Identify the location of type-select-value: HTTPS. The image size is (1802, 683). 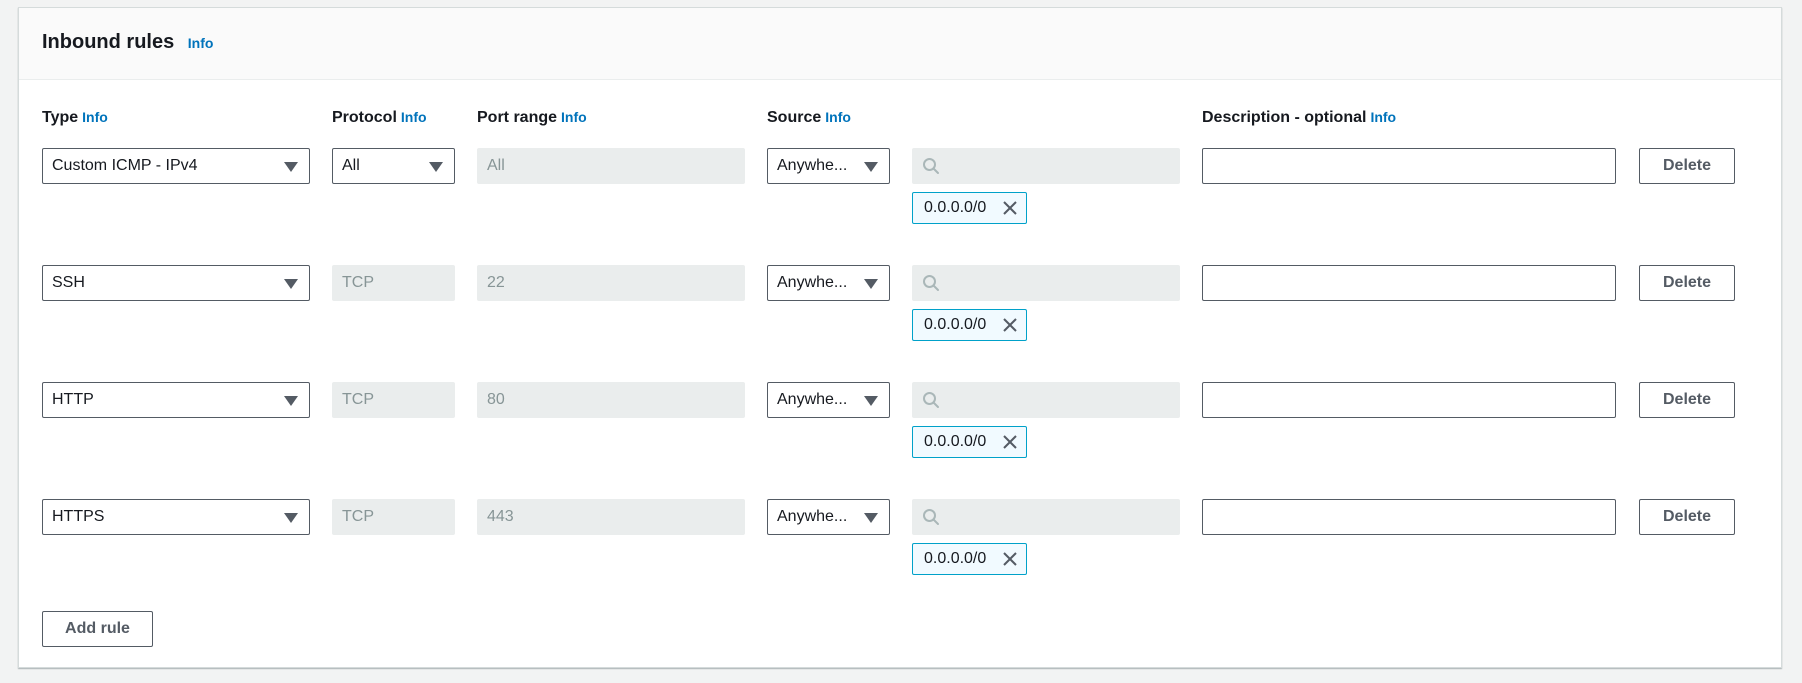
(78, 516).